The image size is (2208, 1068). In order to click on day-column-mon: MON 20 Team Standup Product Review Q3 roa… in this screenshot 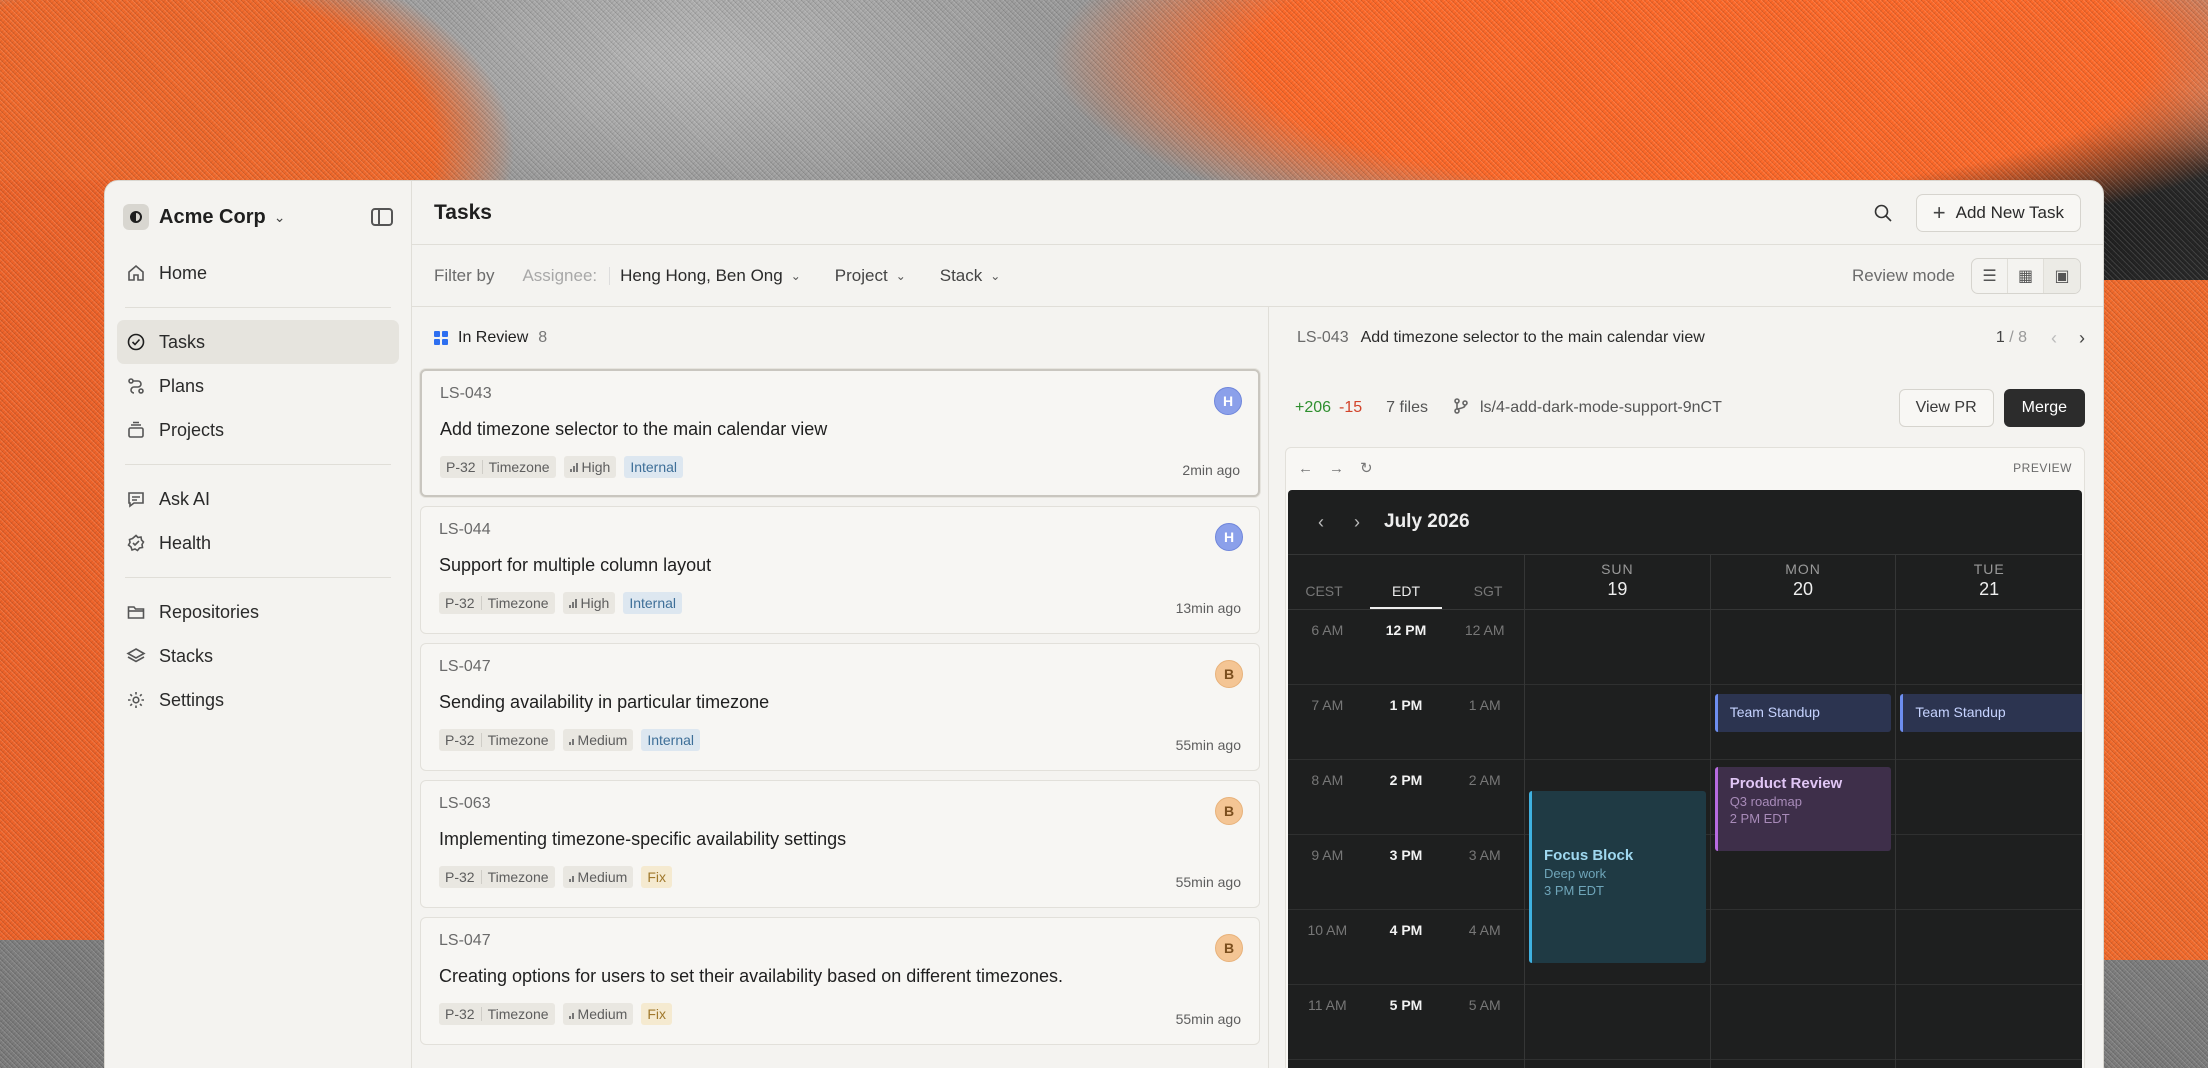, I will do `click(1803, 811)`.